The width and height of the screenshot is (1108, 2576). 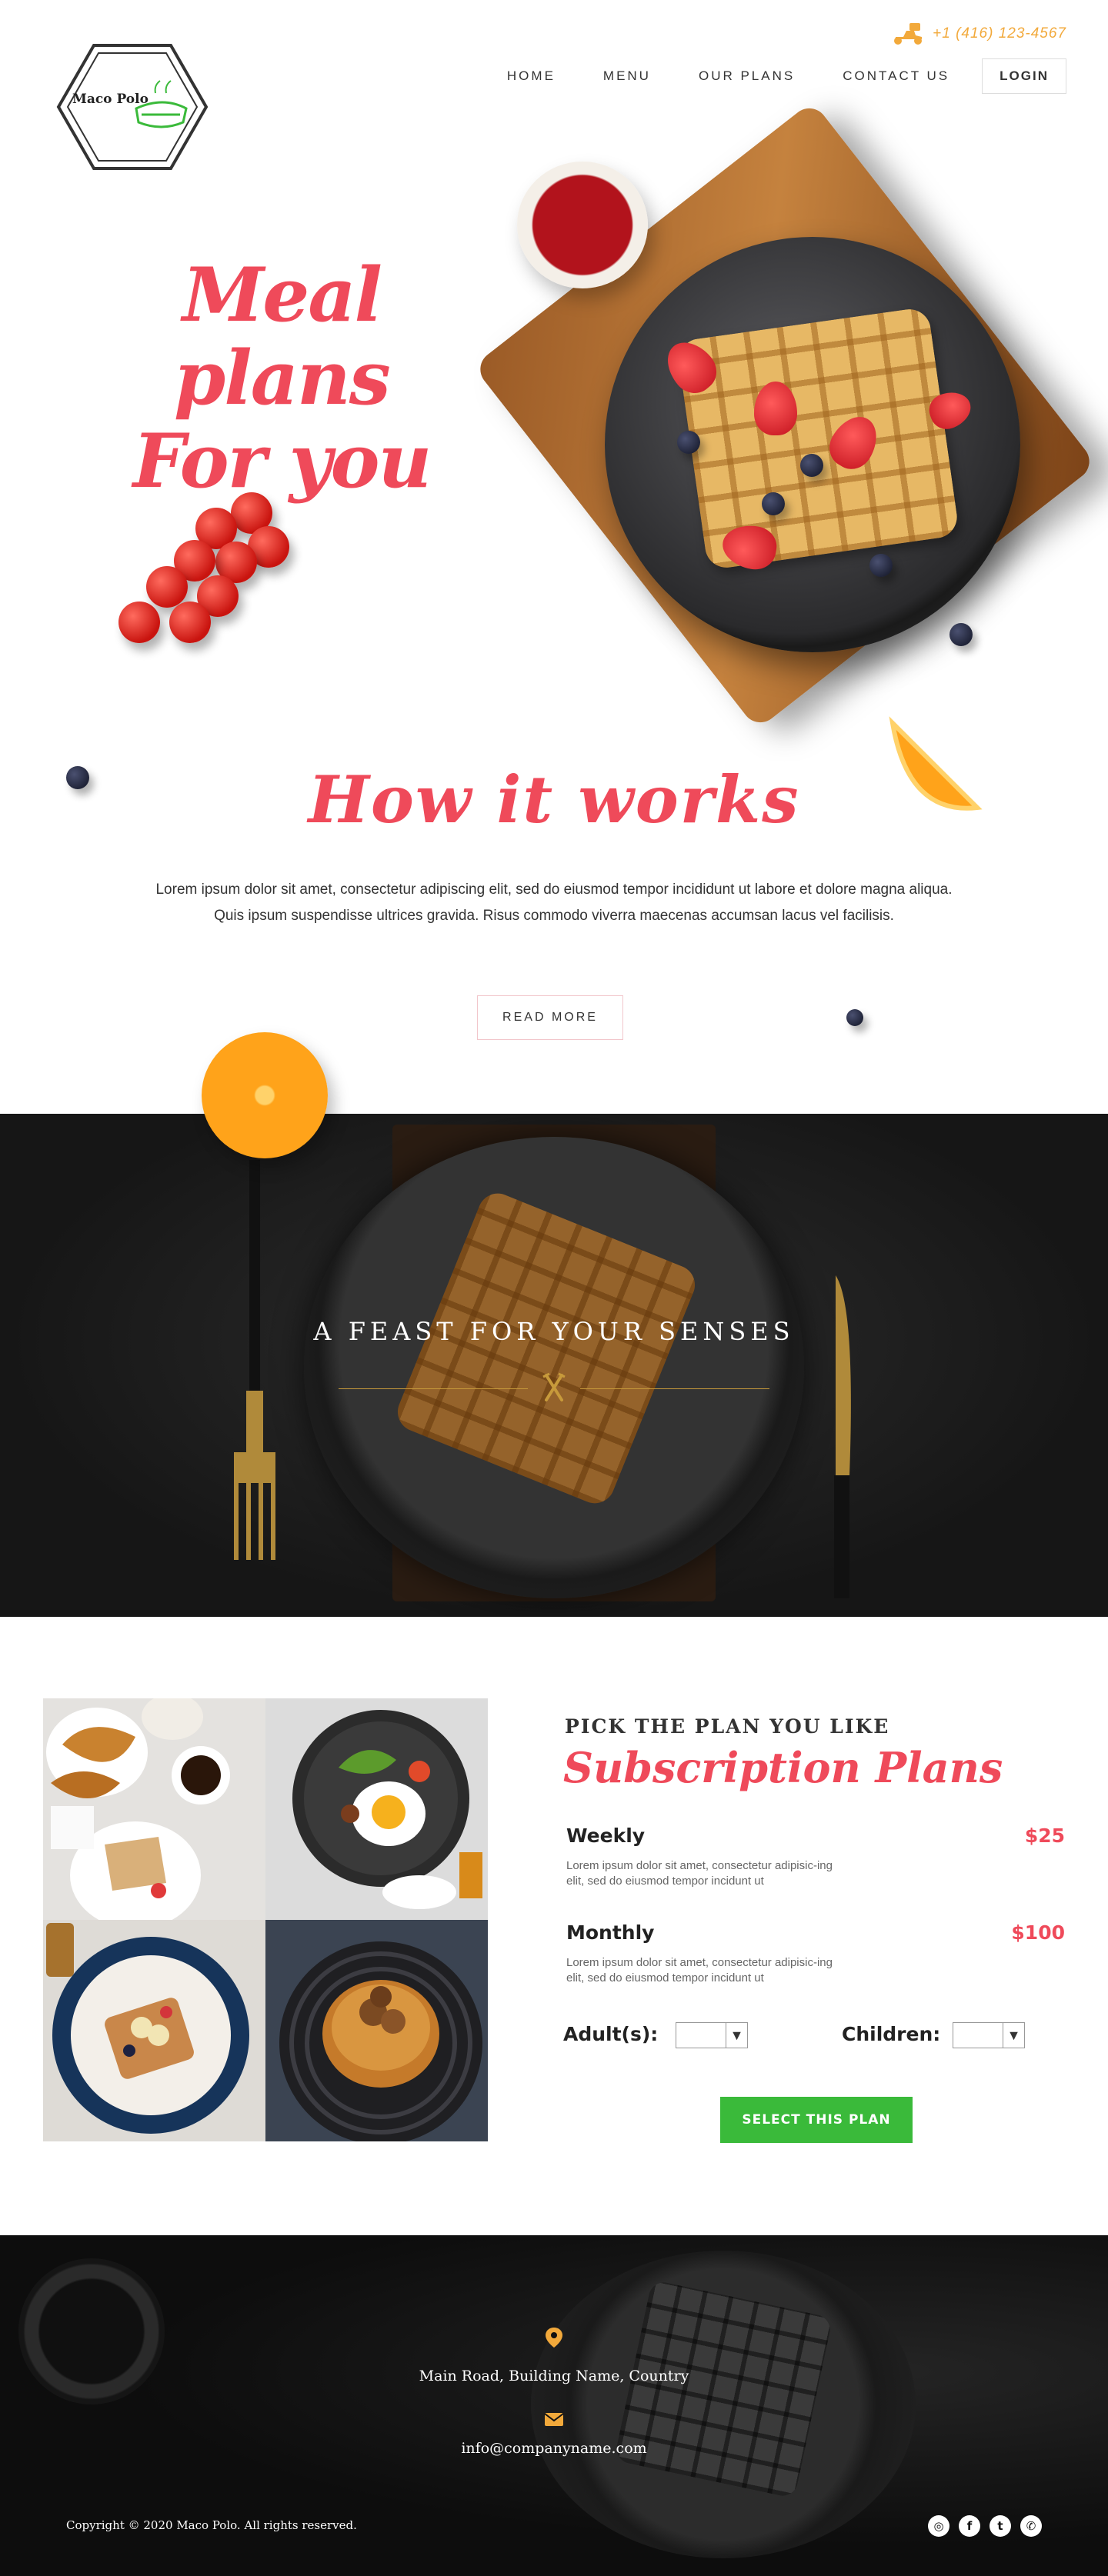 I want to click on orange-half-image, so click(x=265, y=1095).